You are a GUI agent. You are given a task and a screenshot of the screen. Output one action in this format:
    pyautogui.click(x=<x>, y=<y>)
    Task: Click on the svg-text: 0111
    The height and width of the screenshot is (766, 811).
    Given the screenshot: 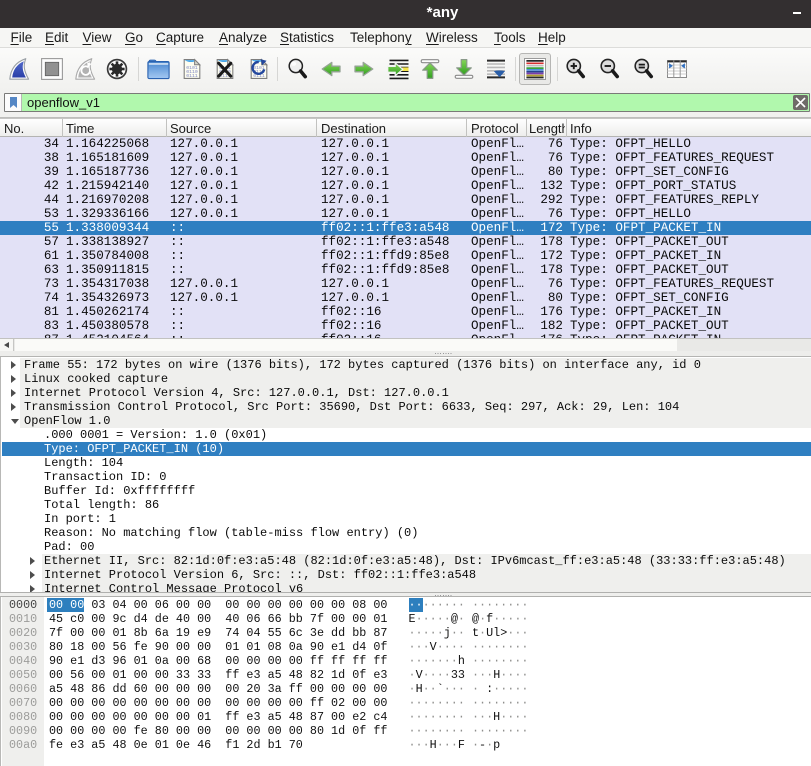 What is the action you would take?
    pyautogui.click(x=192, y=76)
    